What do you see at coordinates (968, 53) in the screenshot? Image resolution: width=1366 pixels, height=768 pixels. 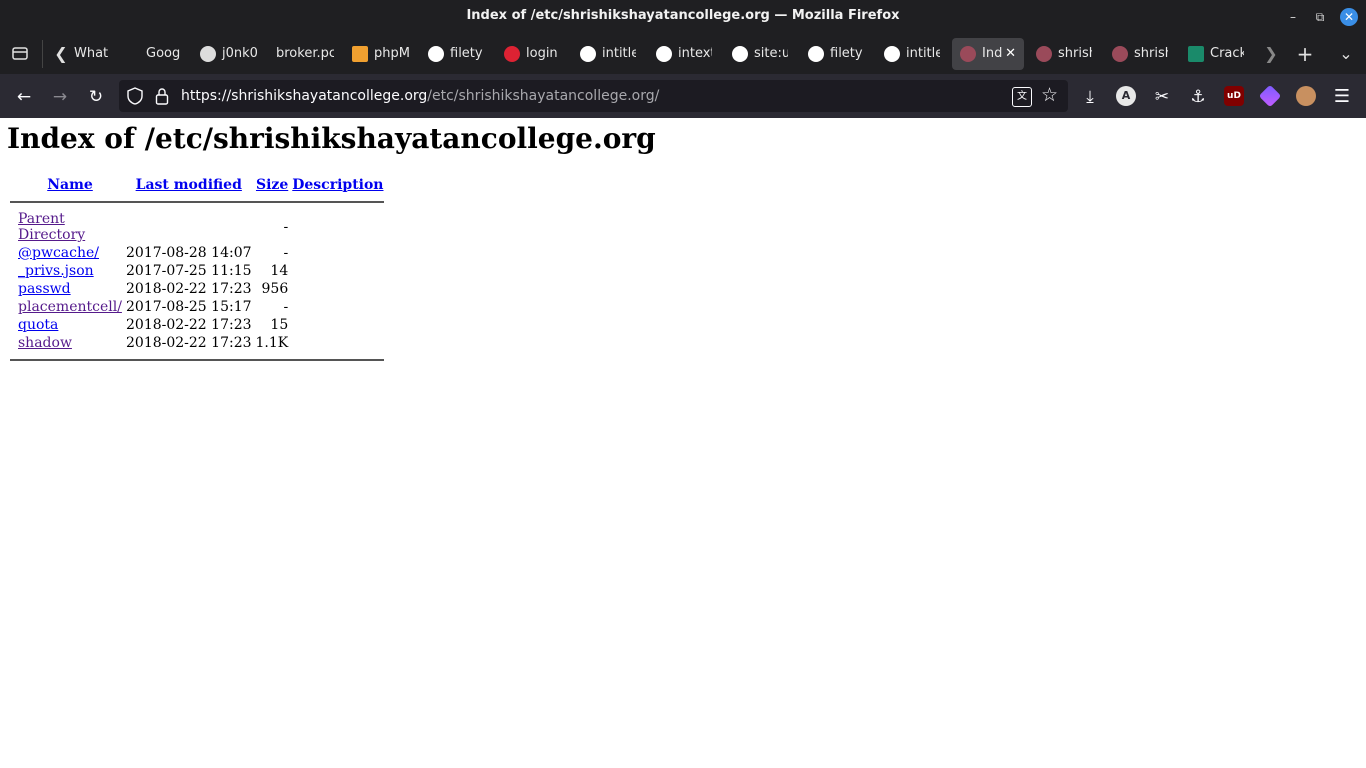 I see `college-icon` at bounding box center [968, 53].